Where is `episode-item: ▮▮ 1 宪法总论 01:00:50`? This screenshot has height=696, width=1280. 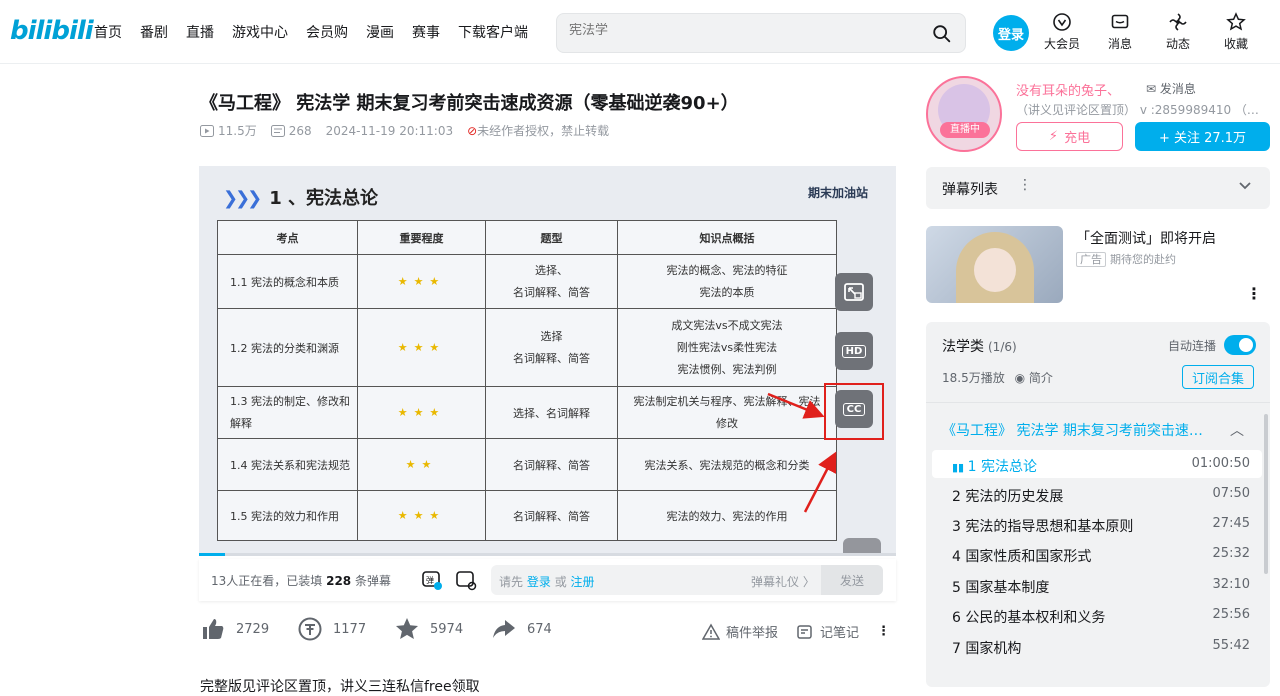 episode-item: ▮▮ 1 宪法总论 01:00:50 is located at coordinates (1097, 464).